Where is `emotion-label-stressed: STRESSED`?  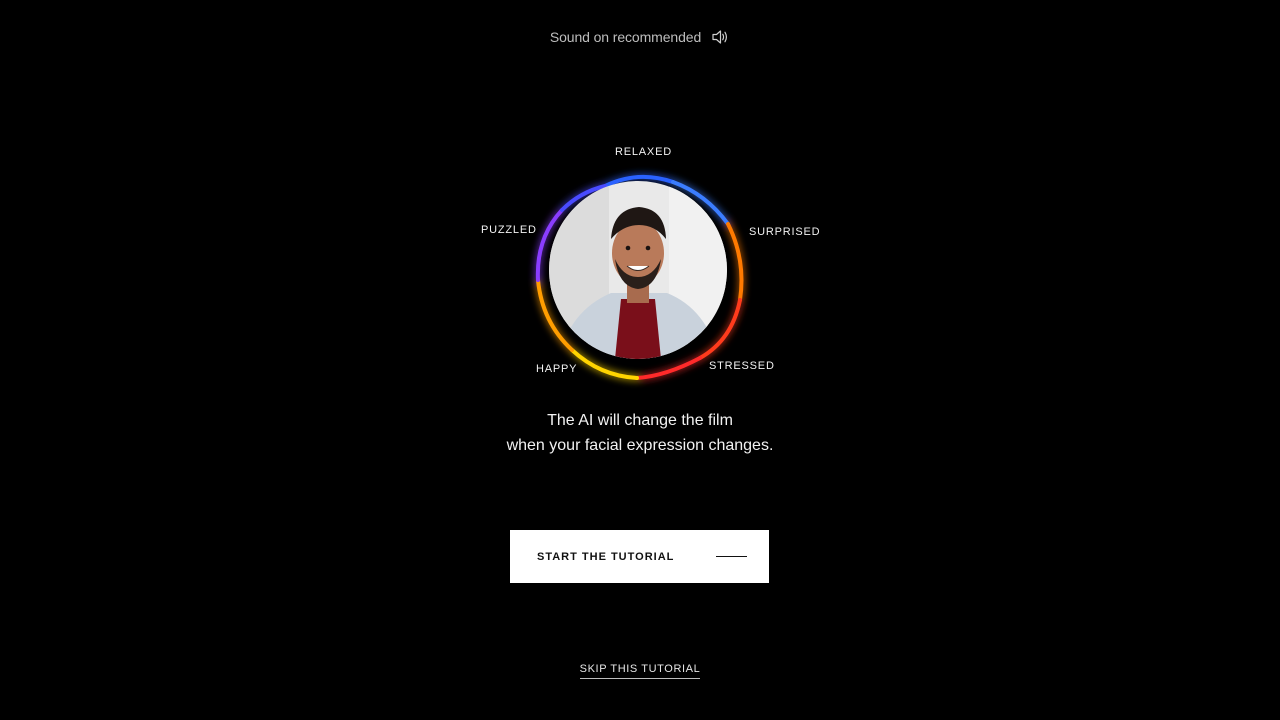 emotion-label-stressed: STRESSED is located at coordinates (742, 366).